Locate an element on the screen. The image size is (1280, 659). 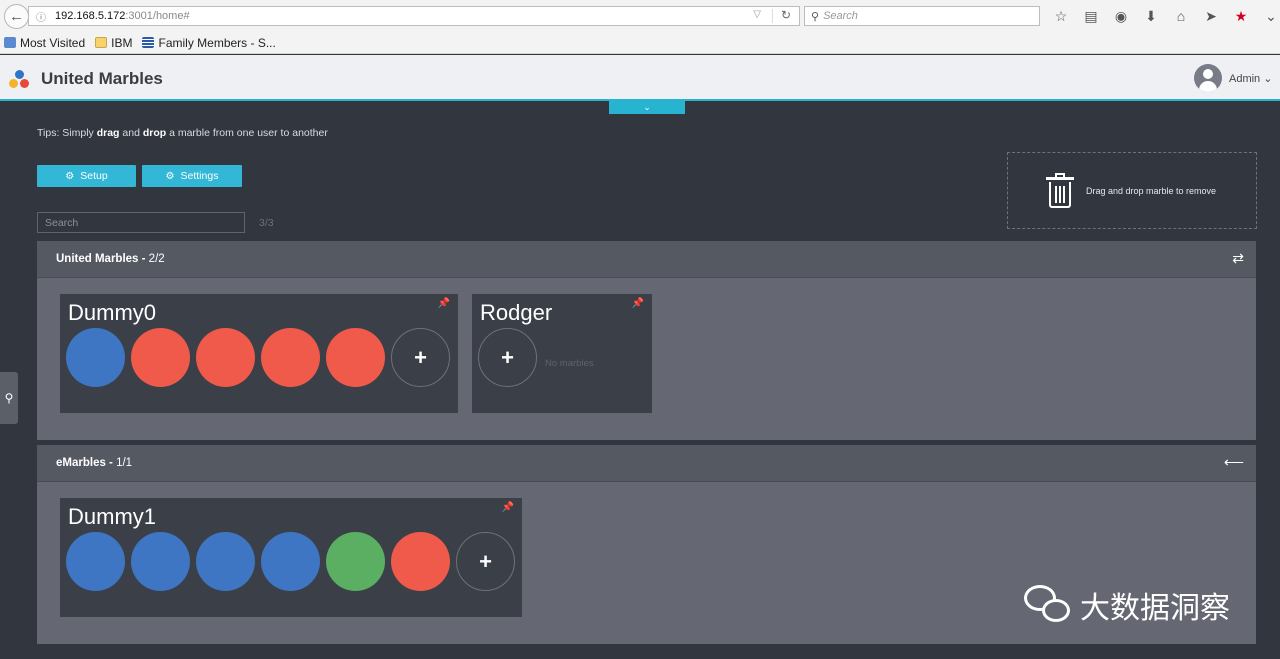
trash-label: Drag and drop marble to remove is located at coordinates (1151, 191).